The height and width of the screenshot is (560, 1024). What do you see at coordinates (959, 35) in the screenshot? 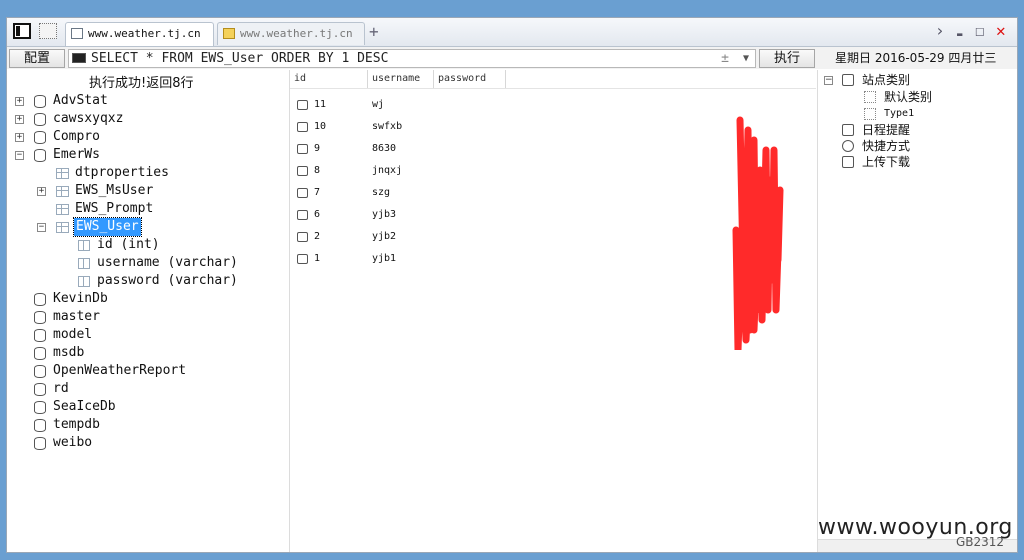
I see `minimize-button: ▬` at bounding box center [959, 35].